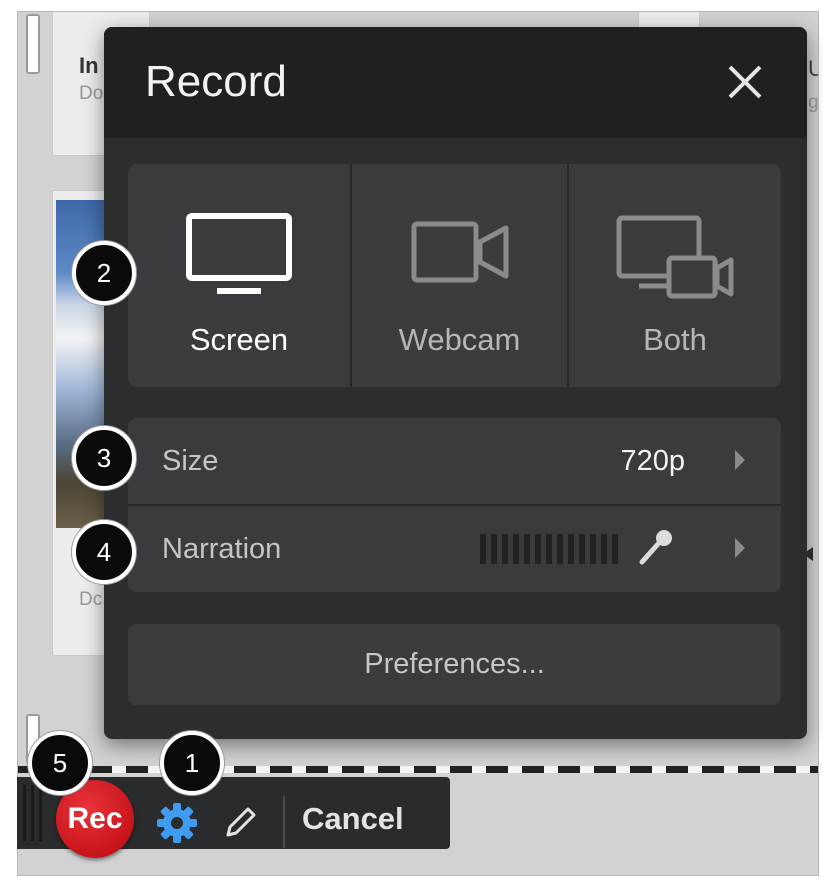 The image size is (823, 882). I want to click on mode-webcam-button: Webcam, so click(459, 275).